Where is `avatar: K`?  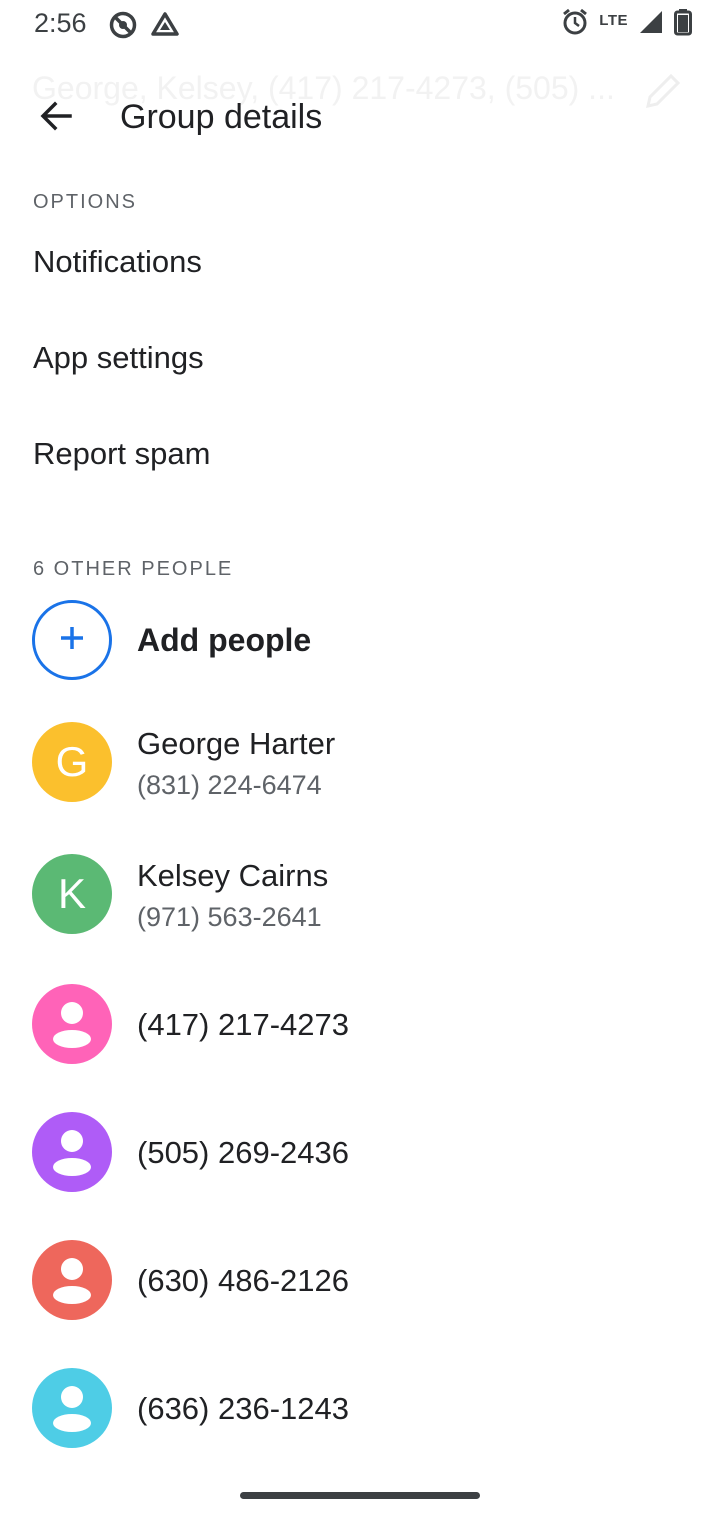 avatar: K is located at coordinates (72, 894).